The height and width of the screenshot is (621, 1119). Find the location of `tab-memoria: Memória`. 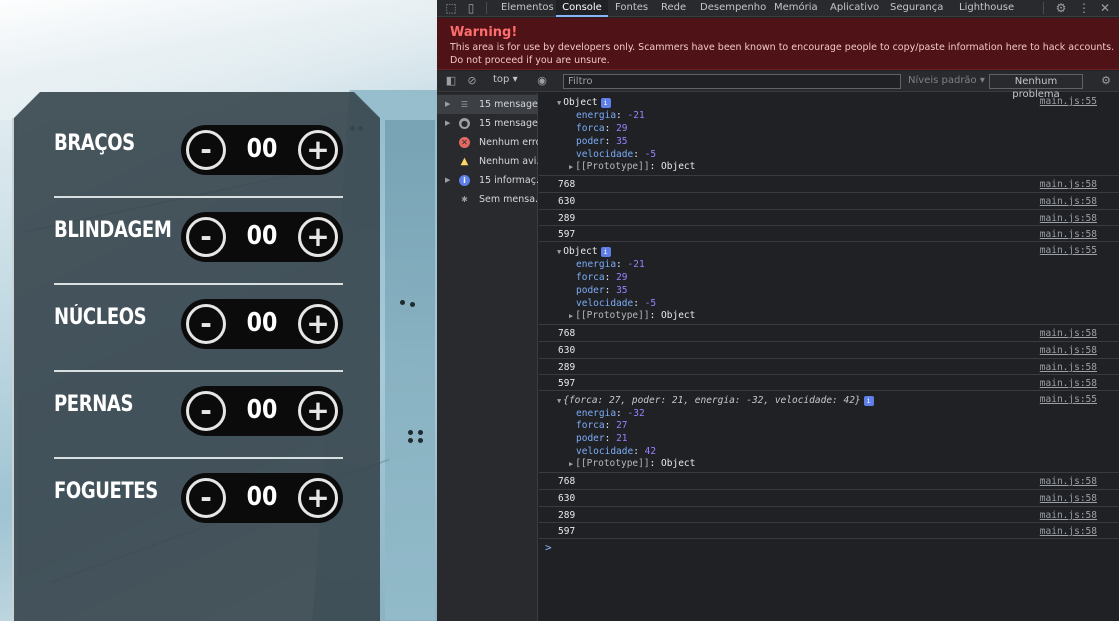

tab-memoria: Memória is located at coordinates (796, 8).